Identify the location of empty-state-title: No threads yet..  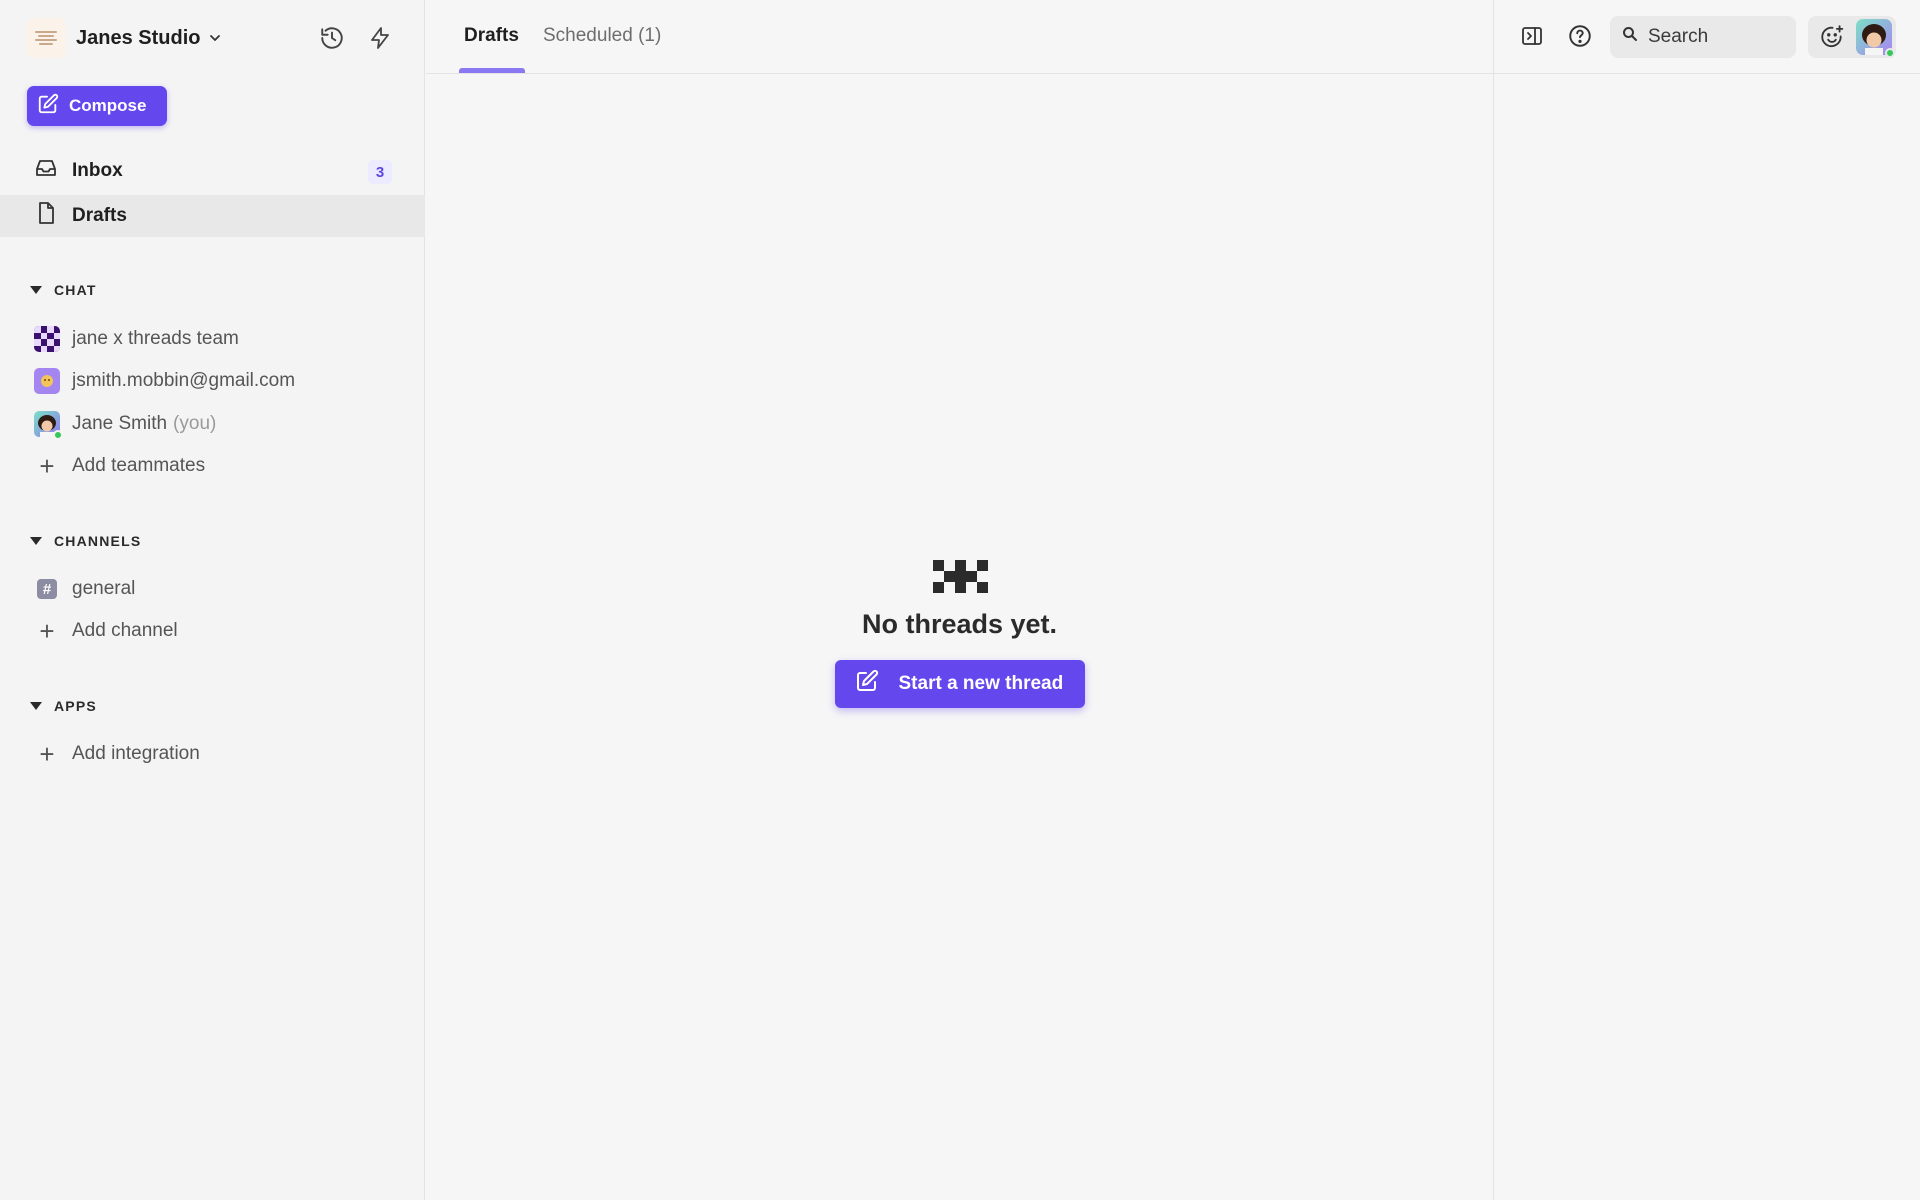
(959, 624).